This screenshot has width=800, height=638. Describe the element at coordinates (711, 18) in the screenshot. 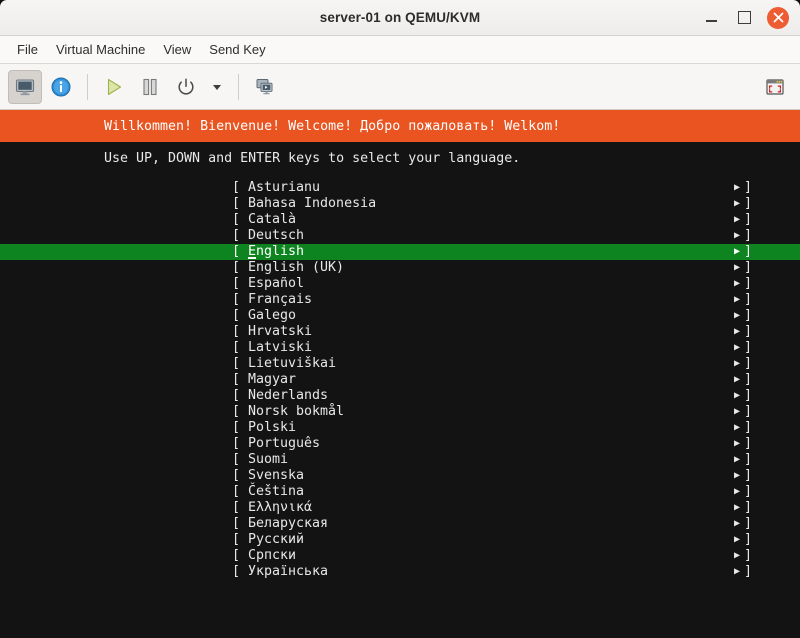

I see `minimize-button` at that location.